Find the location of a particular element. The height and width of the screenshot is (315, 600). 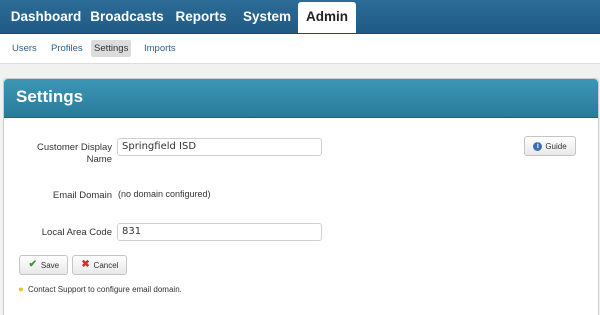

subnav-settings: Settings is located at coordinates (111, 48).